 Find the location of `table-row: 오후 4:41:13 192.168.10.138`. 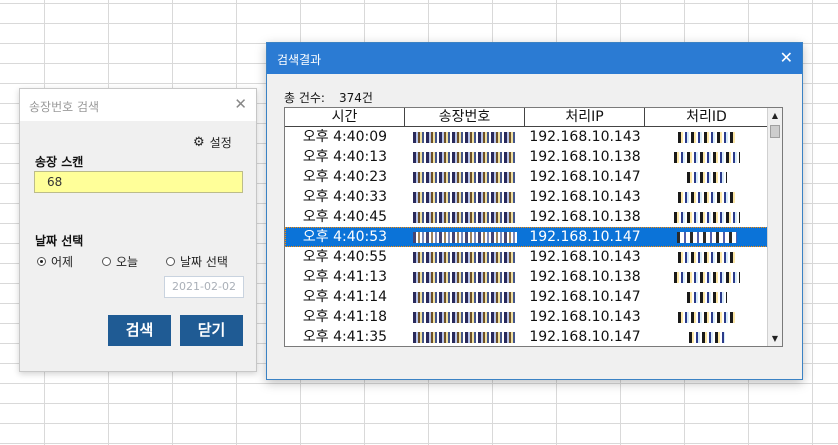

table-row: 오후 4:41:13 192.168.10.138 is located at coordinates (526, 277).